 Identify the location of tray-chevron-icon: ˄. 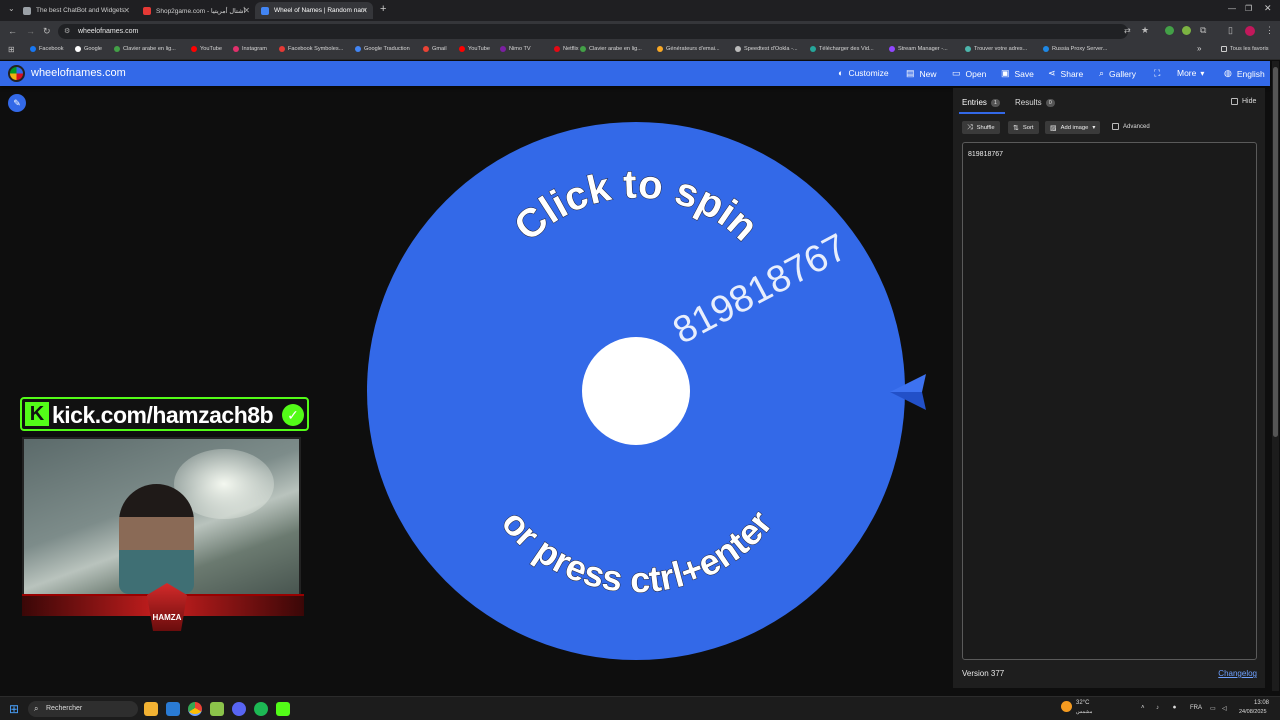
(1143, 708).